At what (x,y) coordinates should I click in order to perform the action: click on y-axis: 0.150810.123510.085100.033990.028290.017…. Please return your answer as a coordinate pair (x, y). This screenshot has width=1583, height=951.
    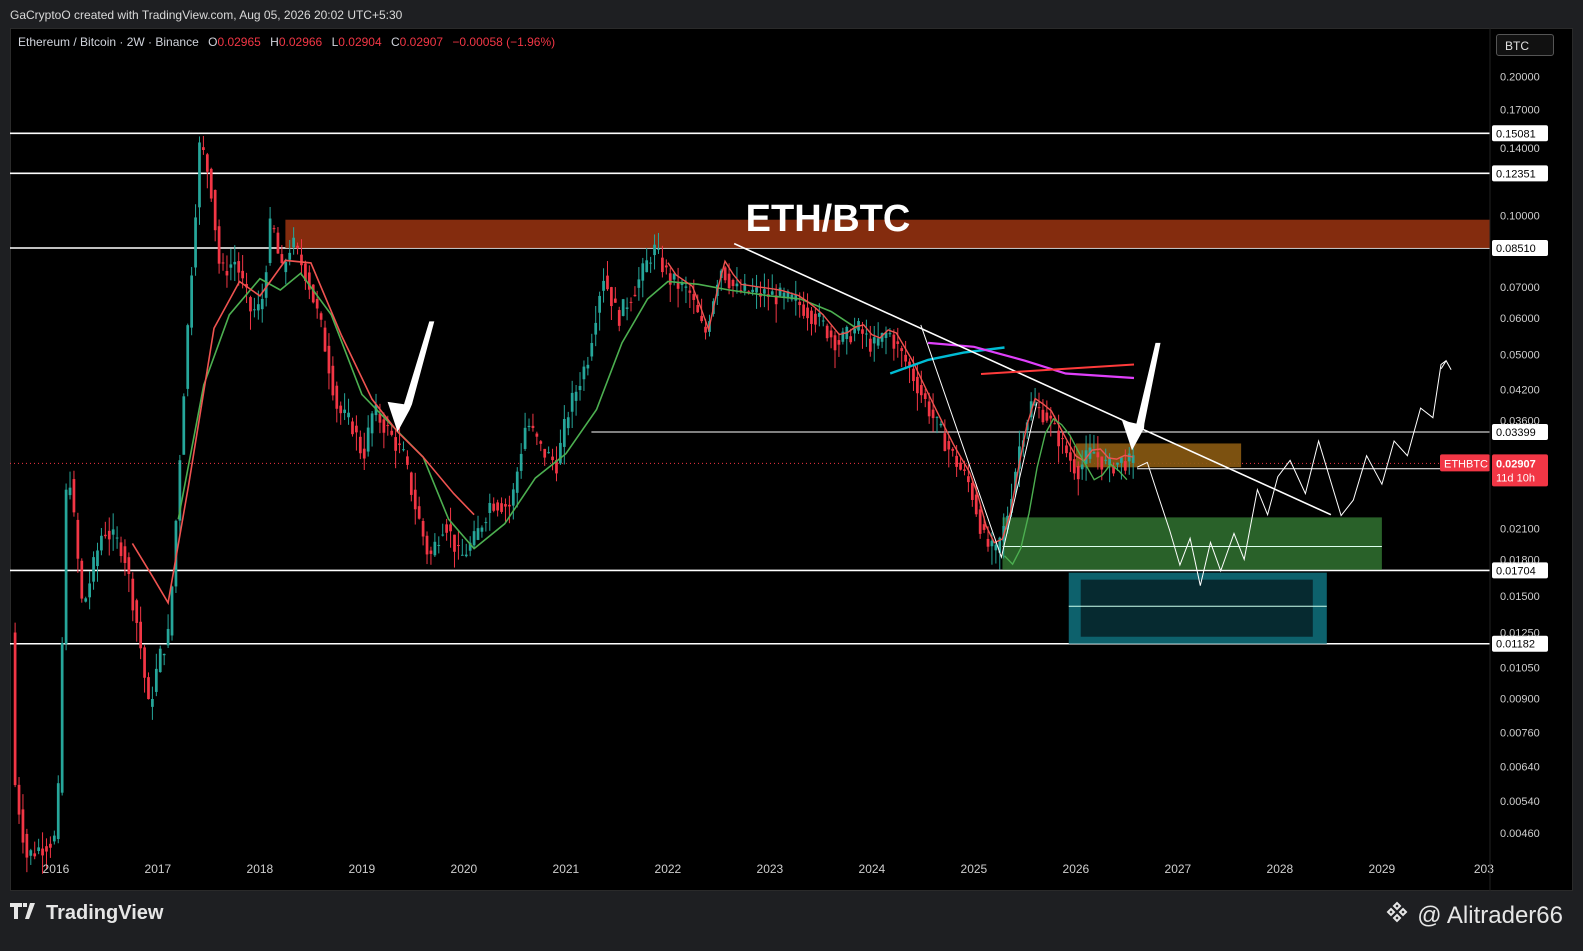
    Looking at the image, I should click on (1494, 437).